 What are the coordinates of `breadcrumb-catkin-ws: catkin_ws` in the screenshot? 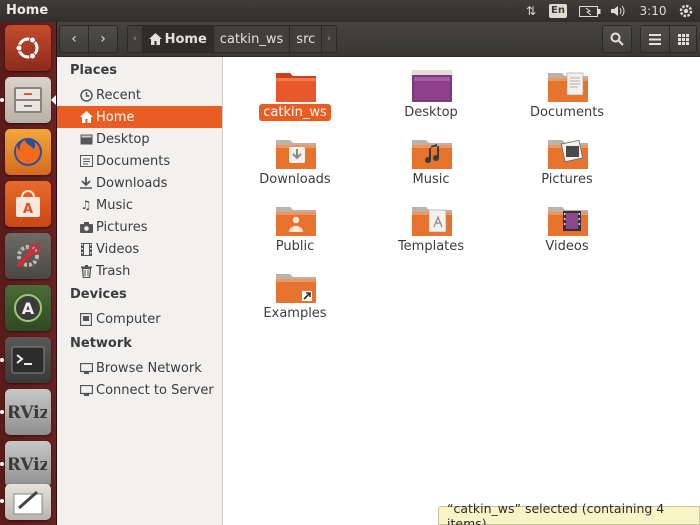 It's located at (252, 39).